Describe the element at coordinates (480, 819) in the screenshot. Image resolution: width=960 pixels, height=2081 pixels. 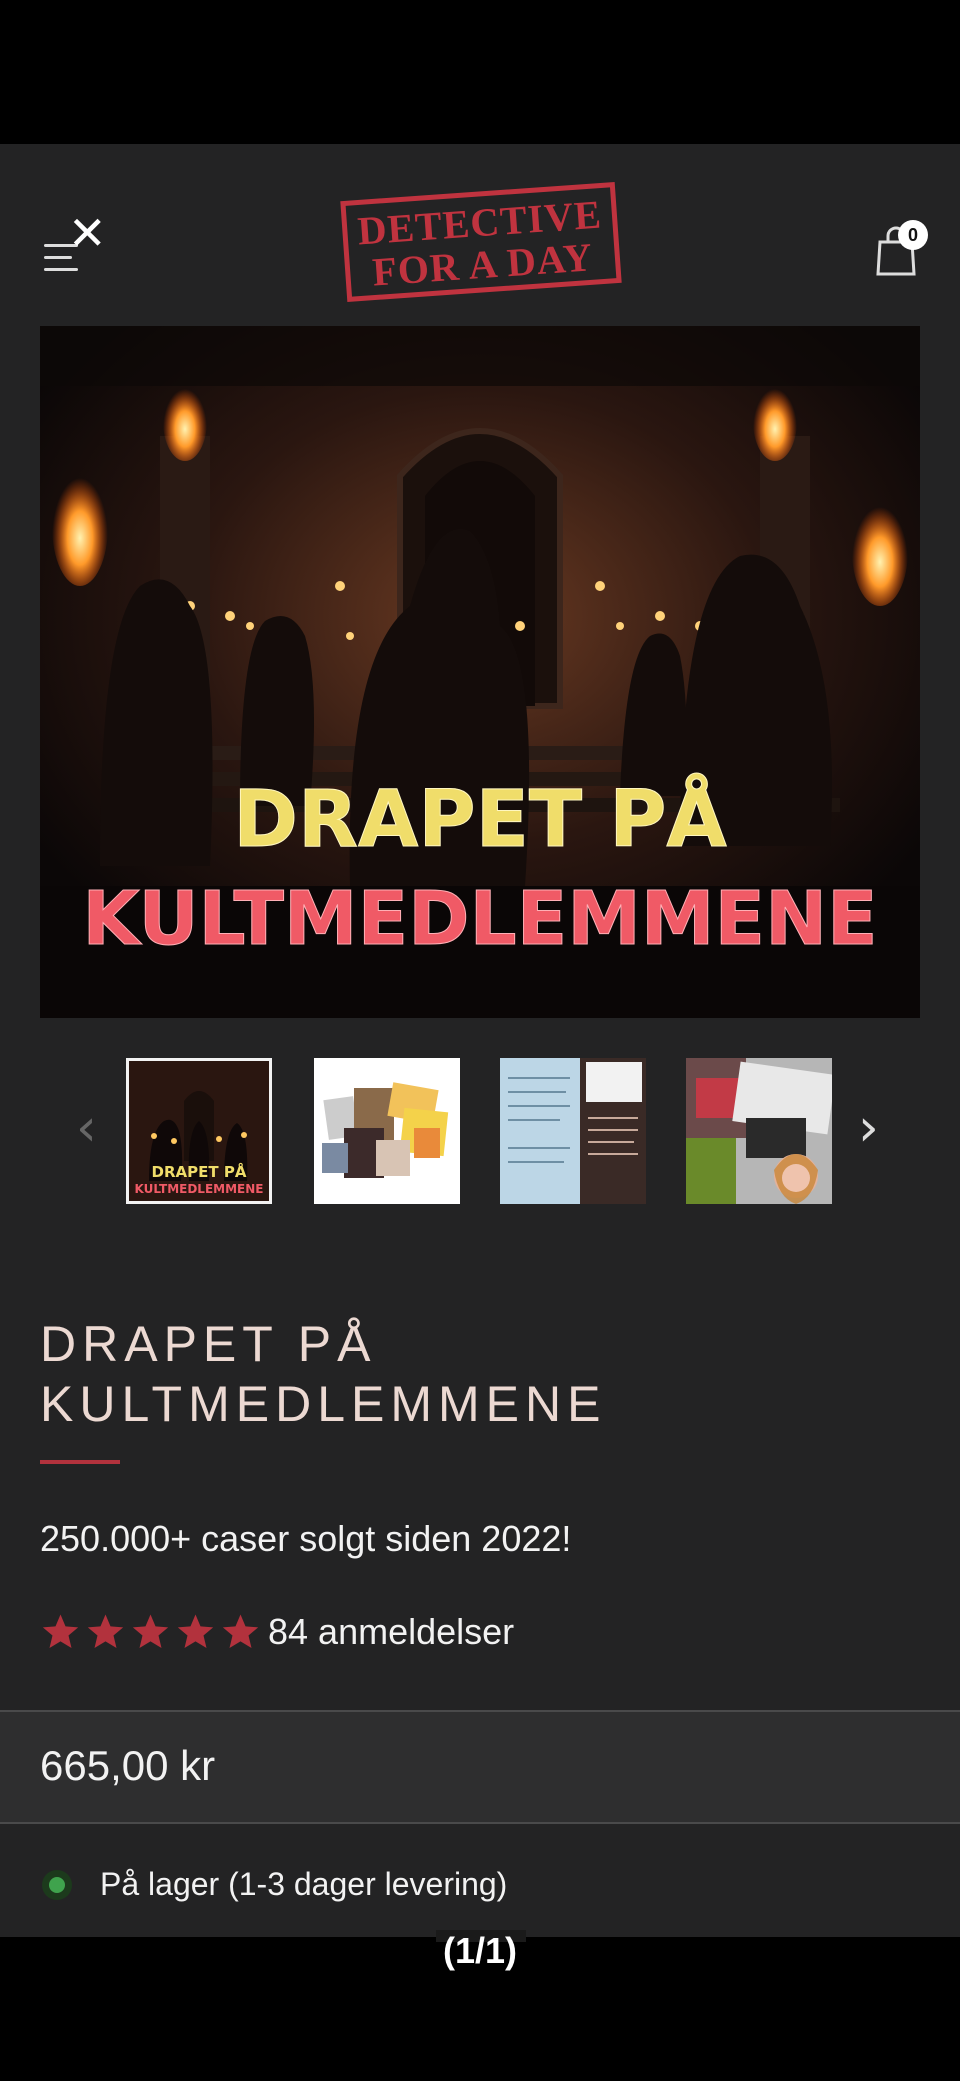
I see `hero-title-line-1: DRAPET PÅ` at that location.